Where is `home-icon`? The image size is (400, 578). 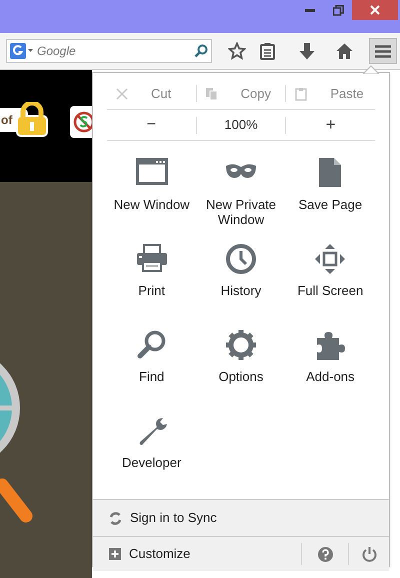 home-icon is located at coordinates (344, 51).